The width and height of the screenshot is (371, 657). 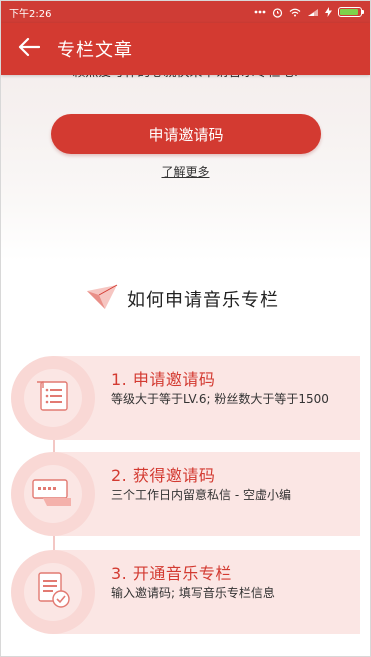 I want to click on charging-icon, so click(x=328, y=12).